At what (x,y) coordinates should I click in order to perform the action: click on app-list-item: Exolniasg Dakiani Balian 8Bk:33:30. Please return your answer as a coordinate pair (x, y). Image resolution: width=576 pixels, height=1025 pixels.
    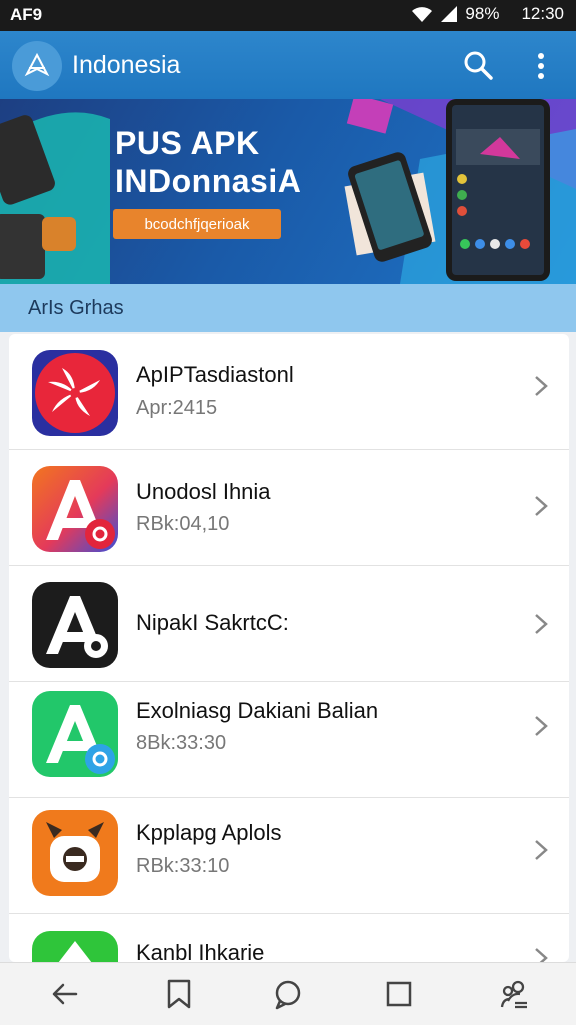
    Looking at the image, I should click on (289, 740).